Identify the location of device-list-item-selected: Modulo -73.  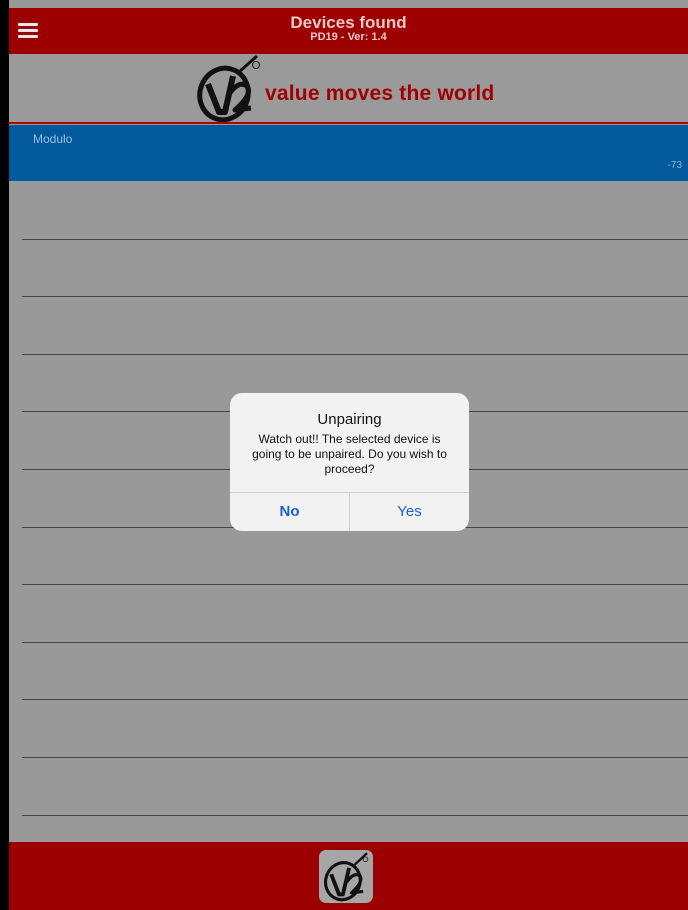
(348, 153).